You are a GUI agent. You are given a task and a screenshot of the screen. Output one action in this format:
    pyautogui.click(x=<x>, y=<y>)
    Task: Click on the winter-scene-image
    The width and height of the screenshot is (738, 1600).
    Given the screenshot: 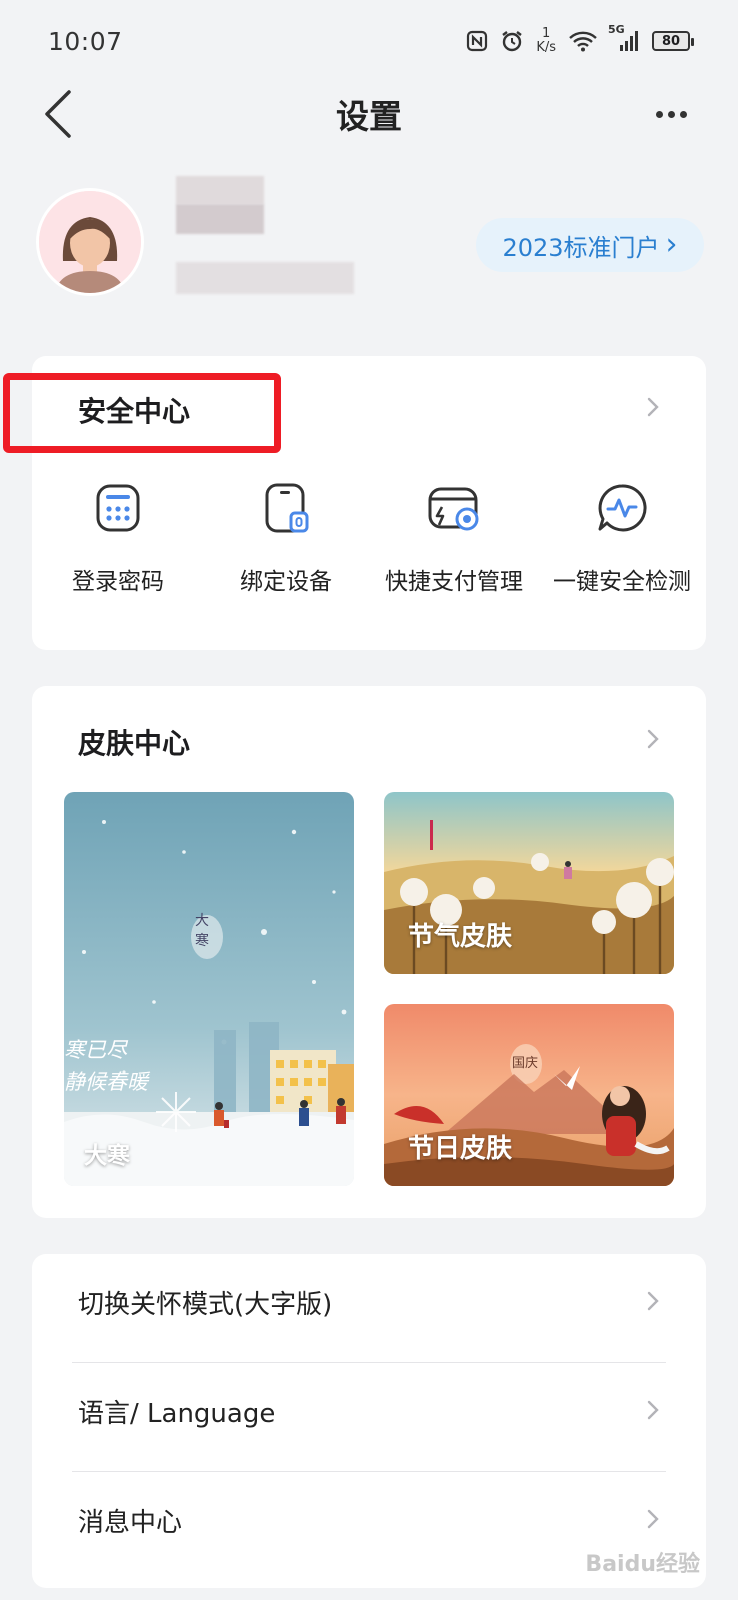 What is the action you would take?
    pyautogui.click(x=209, y=989)
    